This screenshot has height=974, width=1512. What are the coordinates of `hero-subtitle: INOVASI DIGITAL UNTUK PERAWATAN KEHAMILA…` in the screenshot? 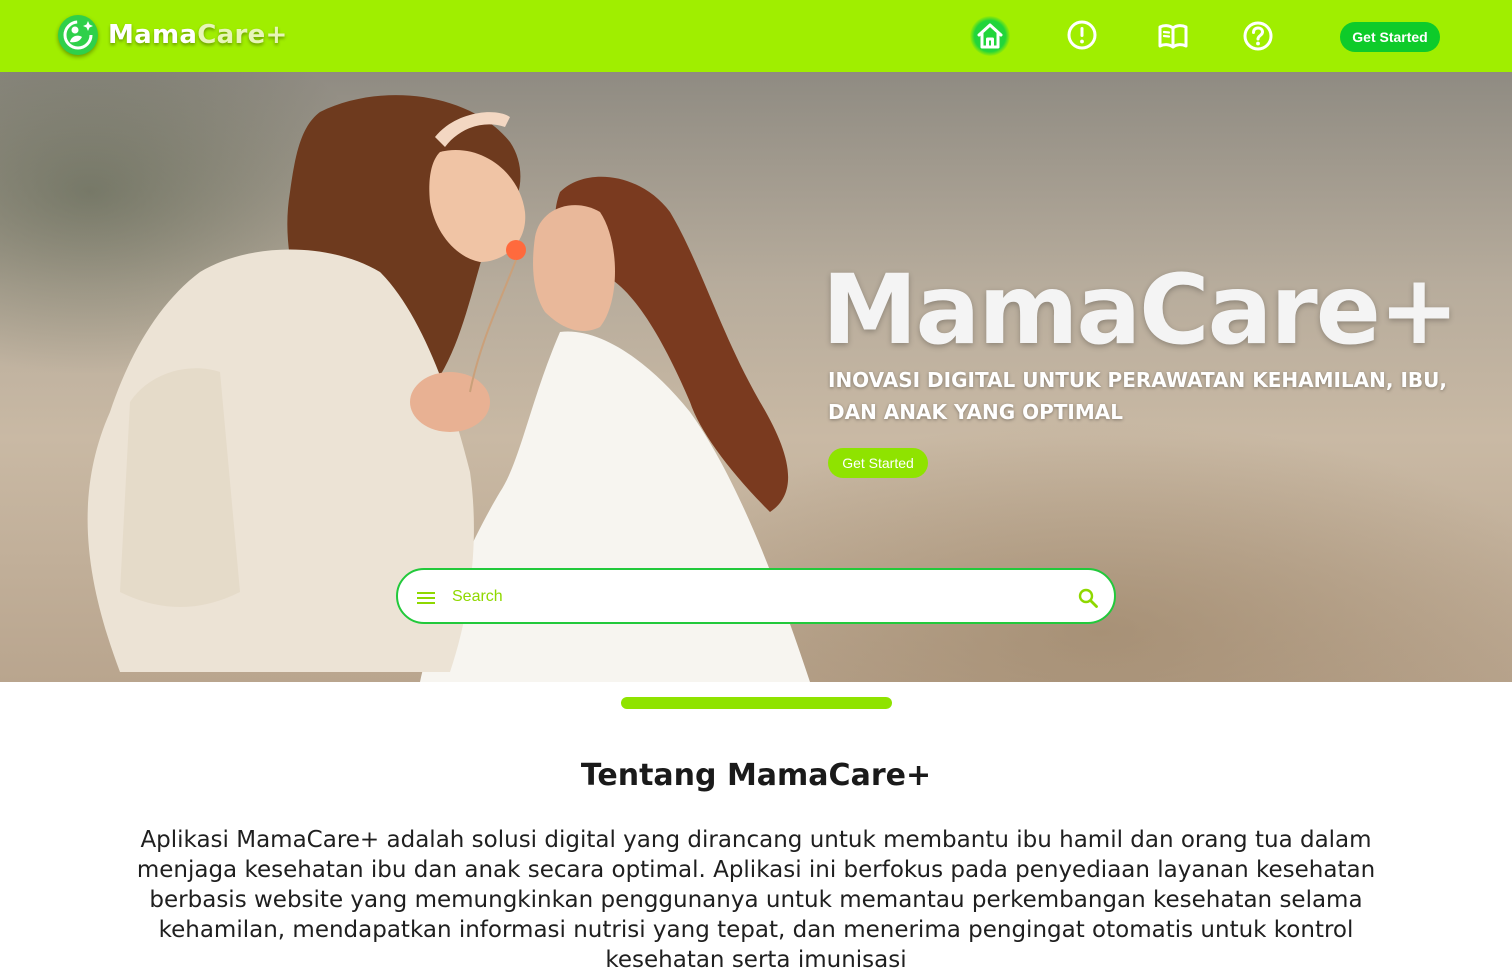 It's located at (1138, 396).